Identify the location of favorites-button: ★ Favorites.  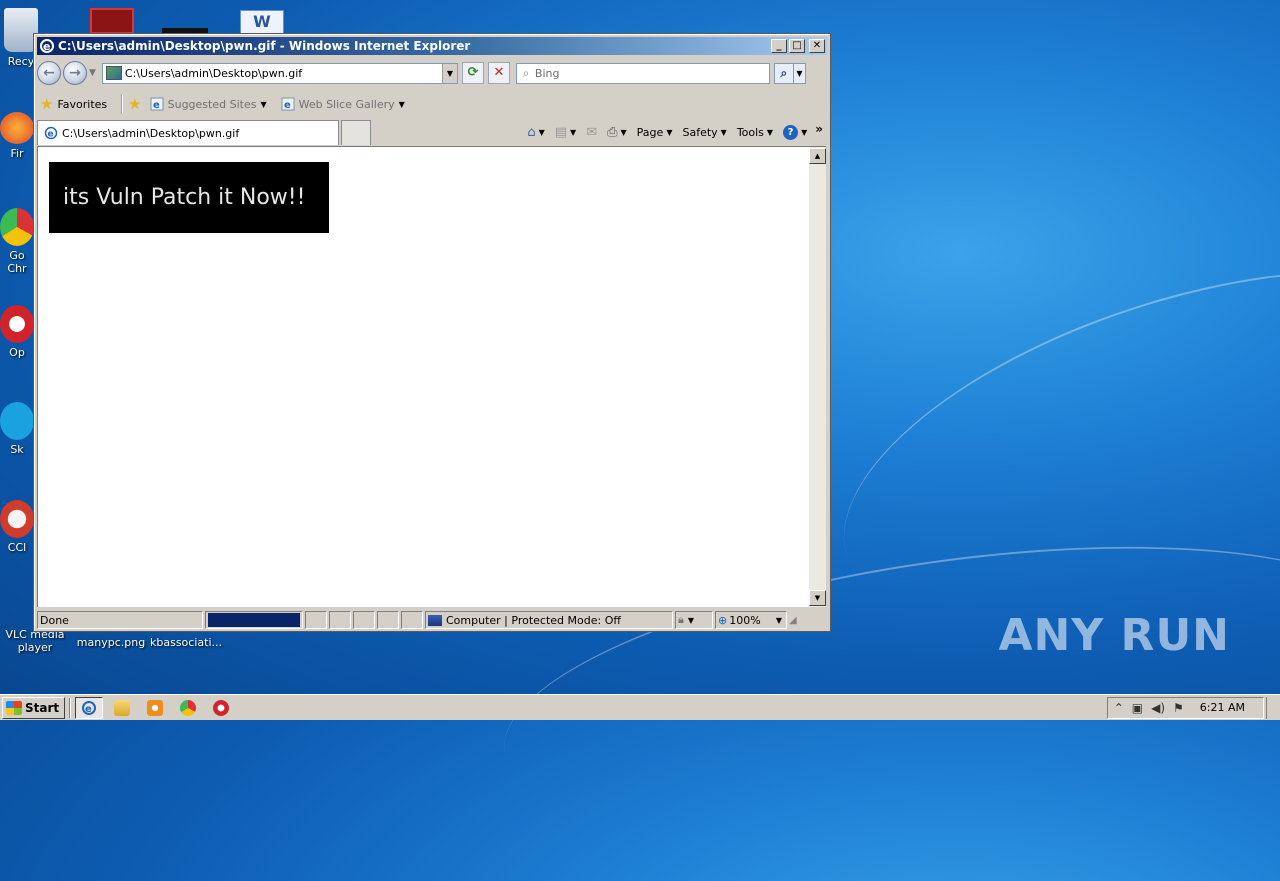
(73, 104).